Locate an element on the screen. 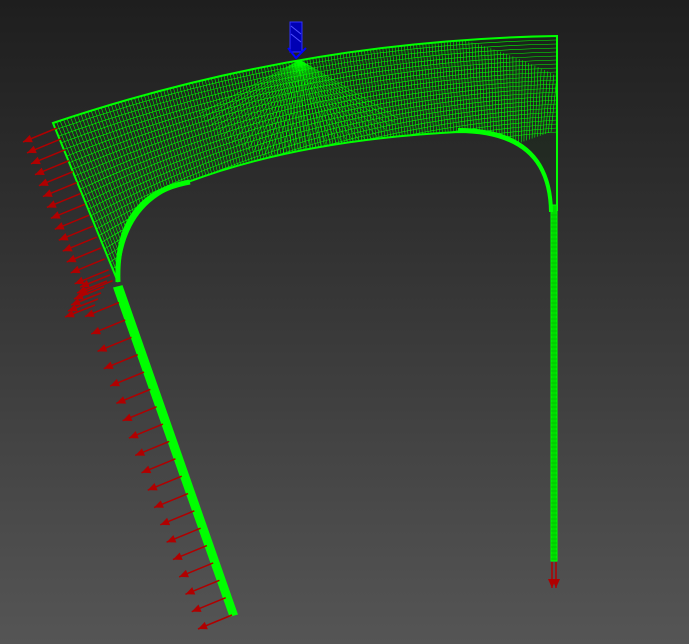 This screenshot has height=644, width=689. left-leg is located at coordinates (175, 398).